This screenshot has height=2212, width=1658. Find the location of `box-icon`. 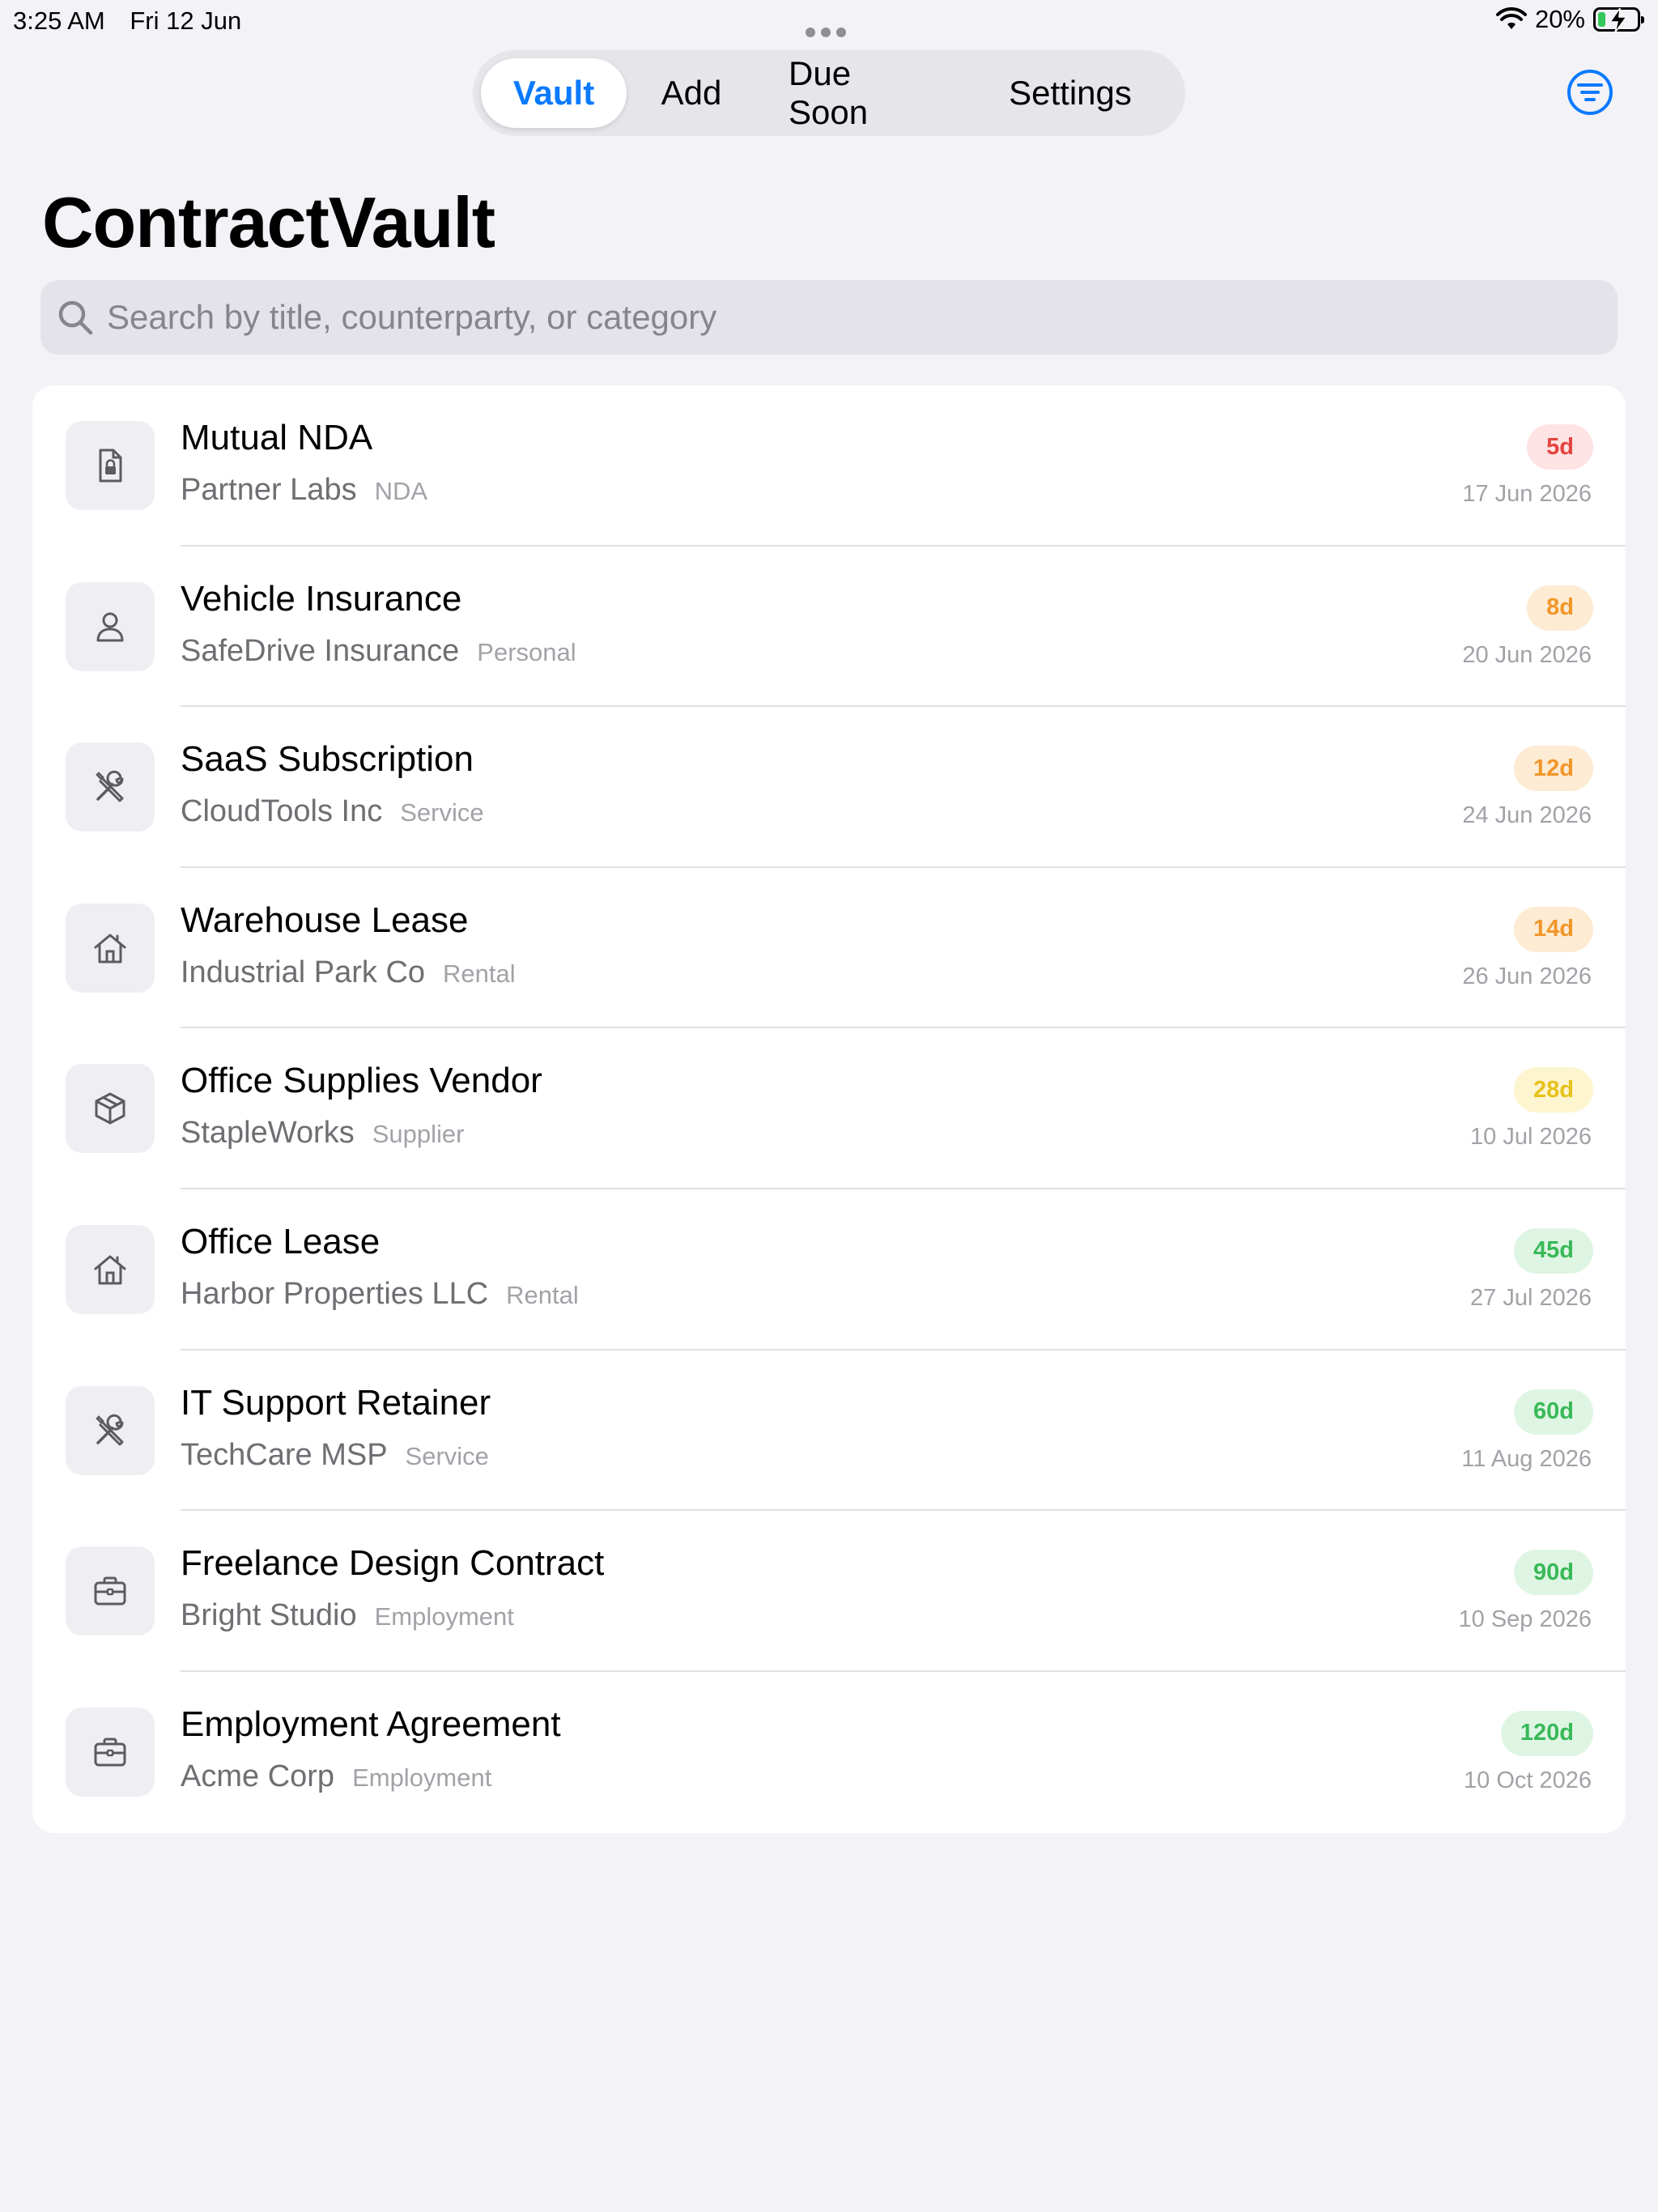

box-icon is located at coordinates (110, 1109).